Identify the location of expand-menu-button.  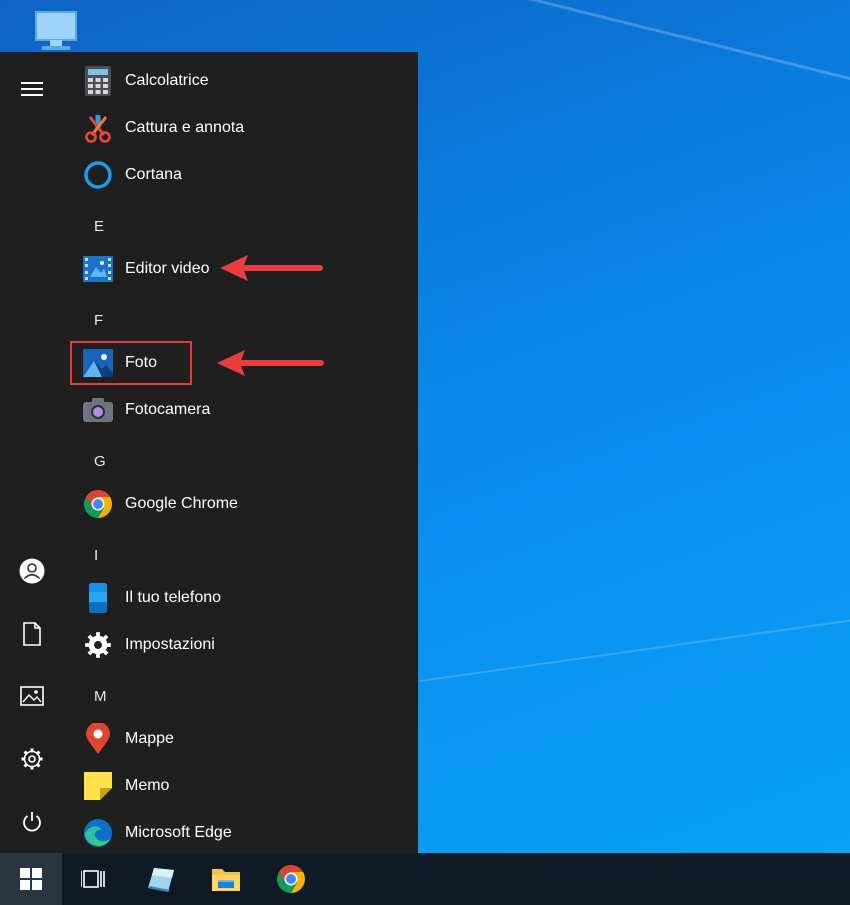
(32, 89).